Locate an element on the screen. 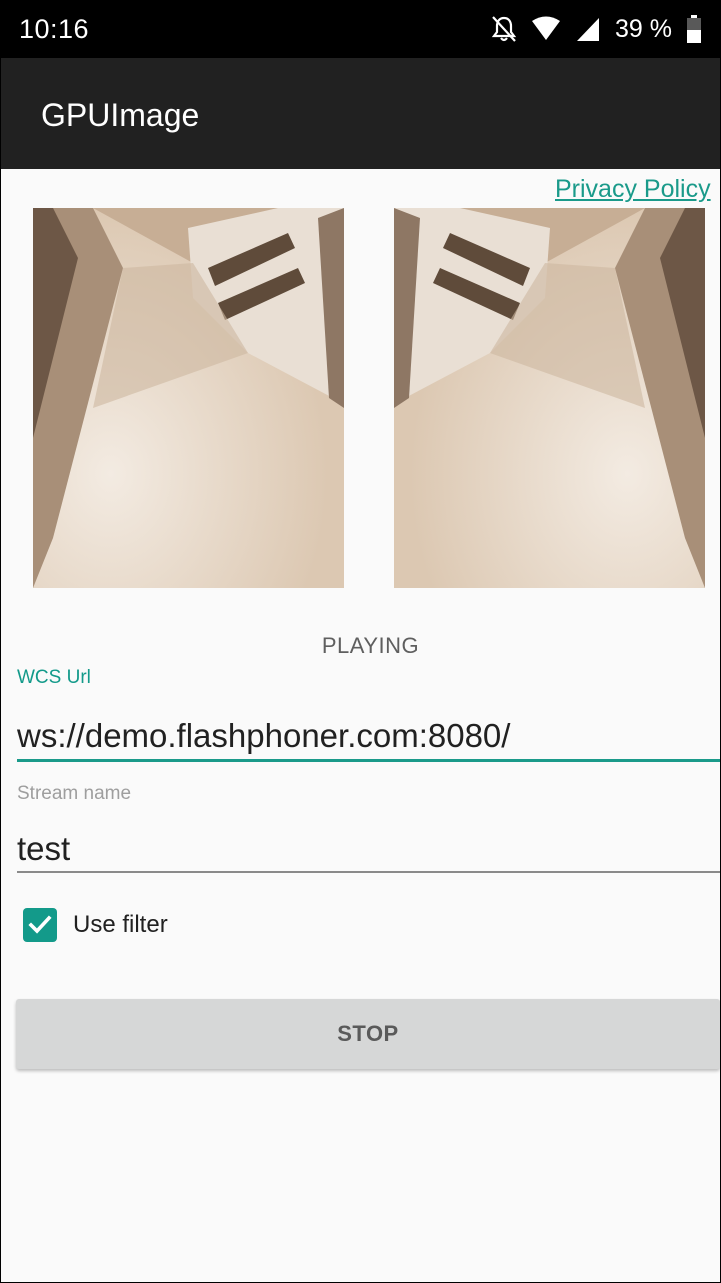 This screenshot has height=1283, width=721. remote-video-view is located at coordinates (549, 398).